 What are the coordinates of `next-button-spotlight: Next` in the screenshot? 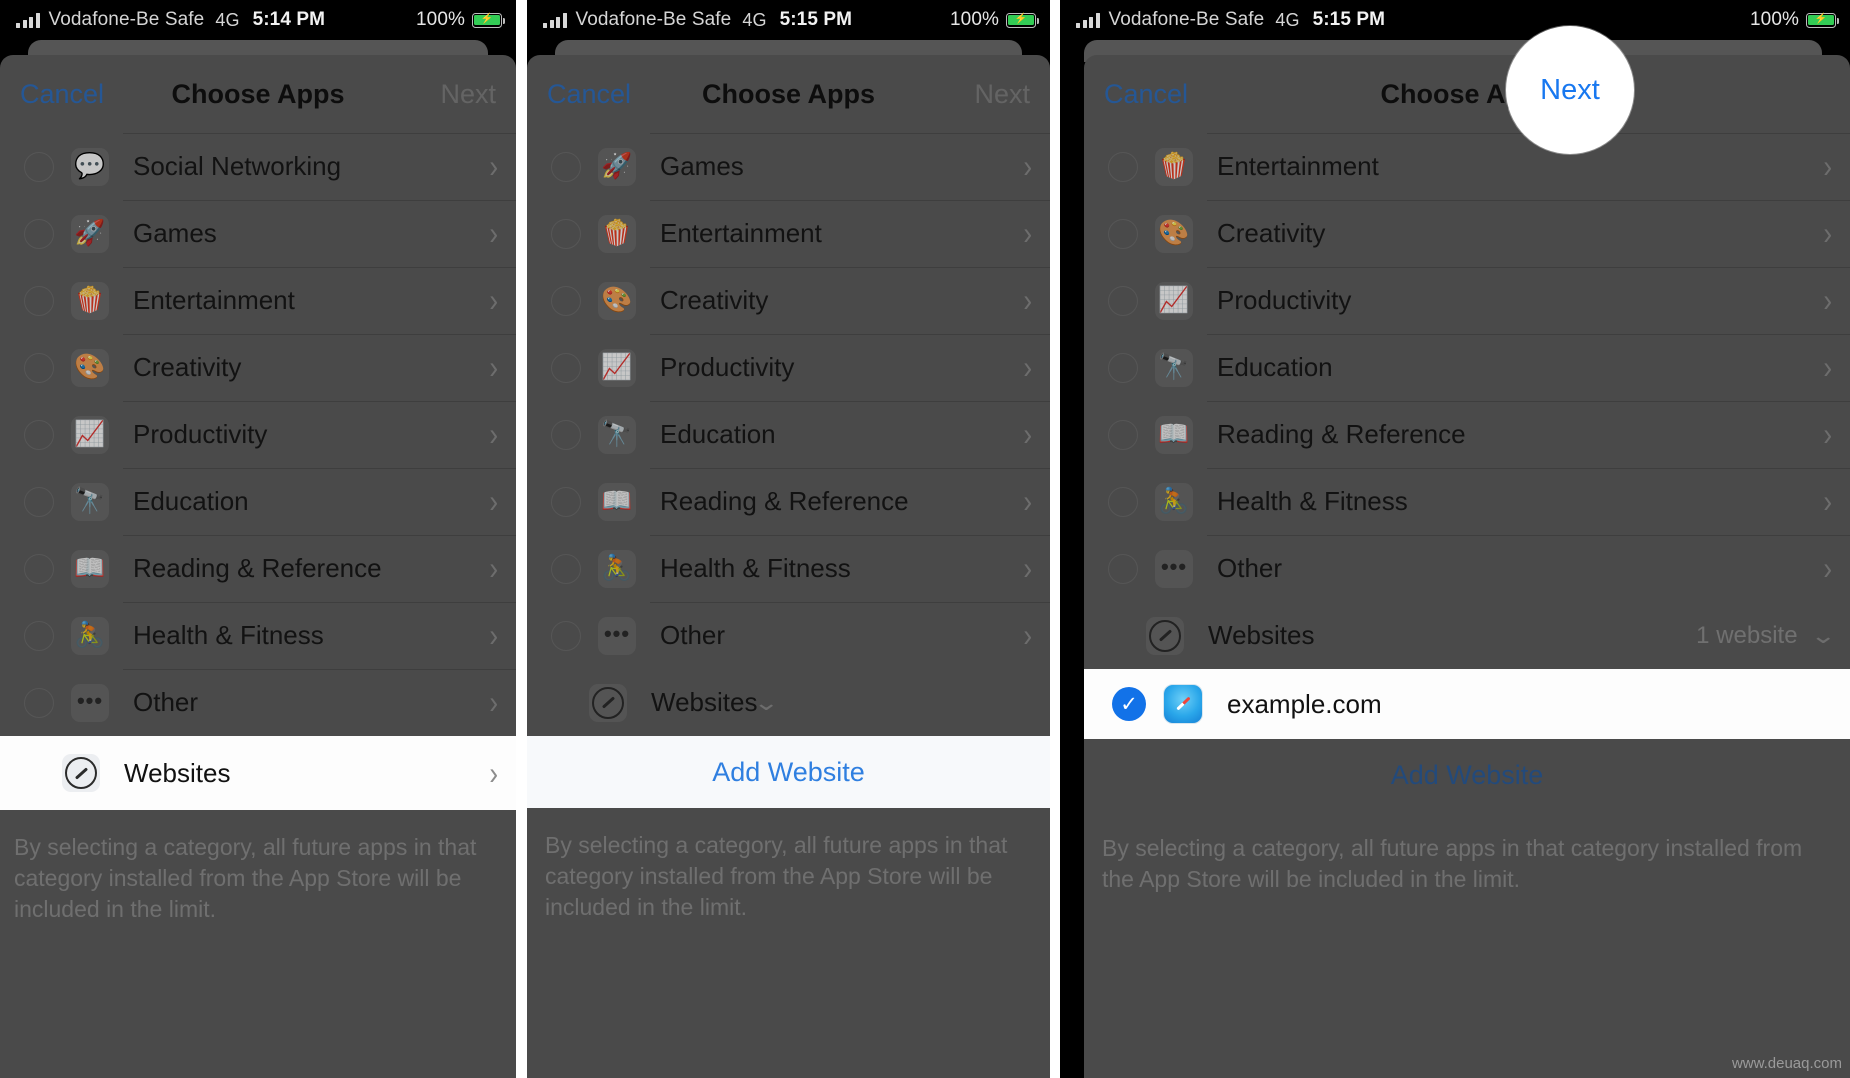 It's located at (1570, 90).